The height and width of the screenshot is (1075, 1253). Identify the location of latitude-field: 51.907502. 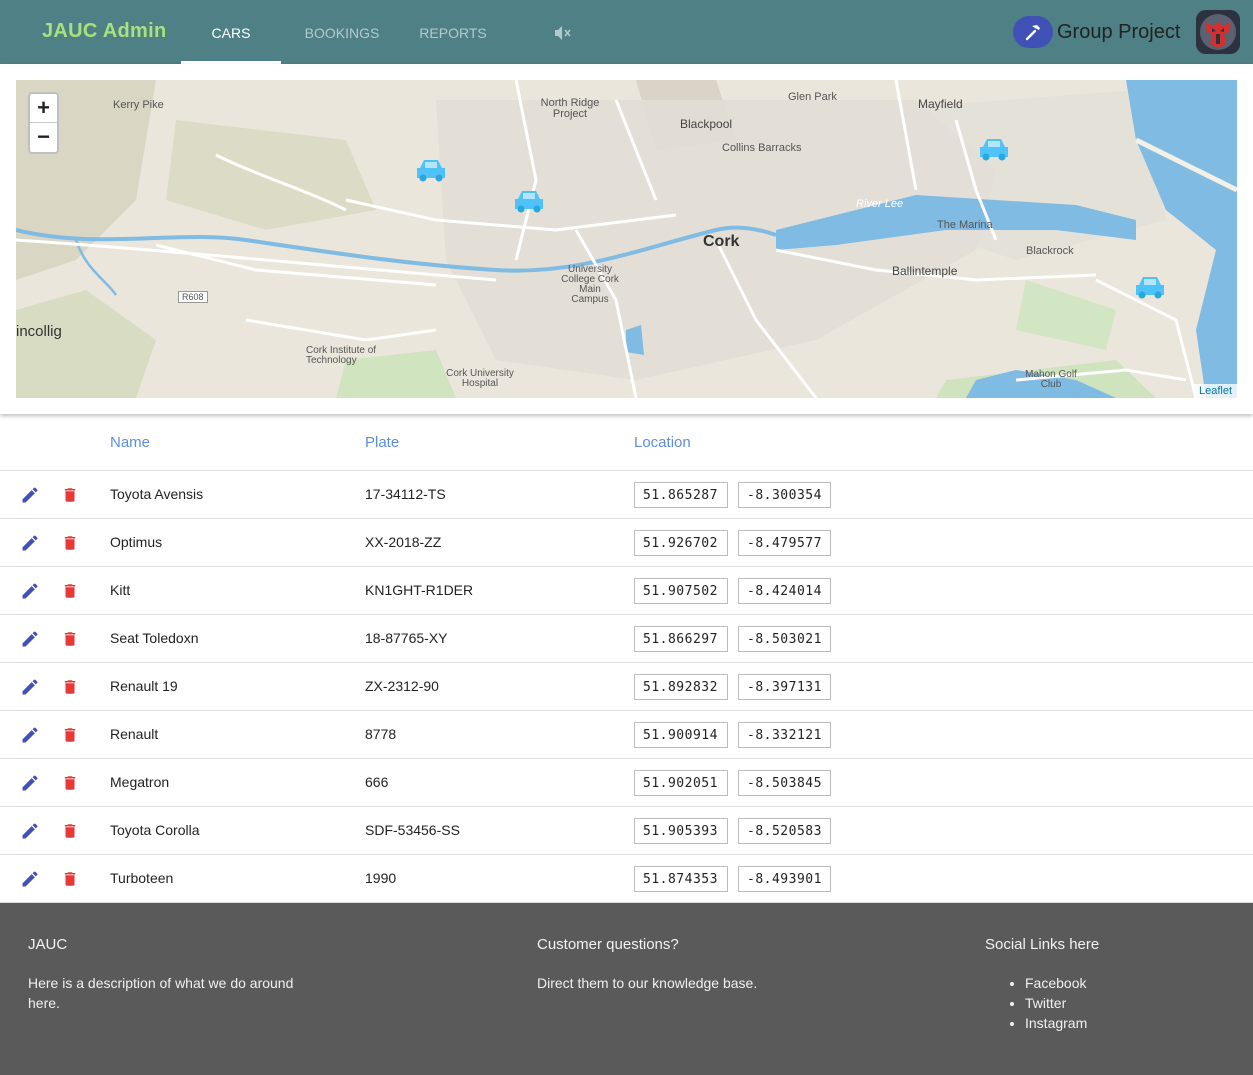
(681, 591).